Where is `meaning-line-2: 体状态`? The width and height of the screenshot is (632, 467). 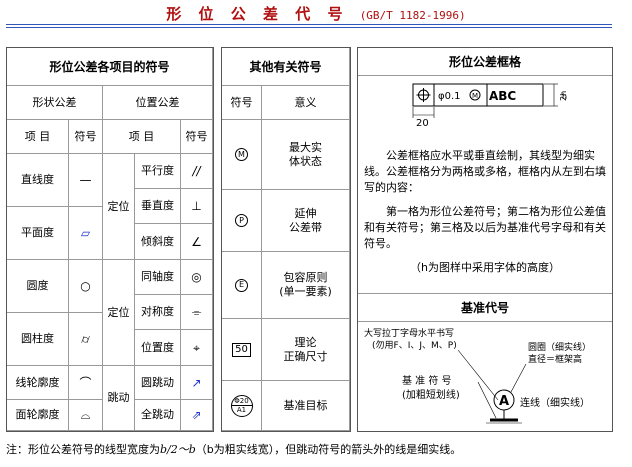
meaning-line-2: 体状态 is located at coordinates (305, 161).